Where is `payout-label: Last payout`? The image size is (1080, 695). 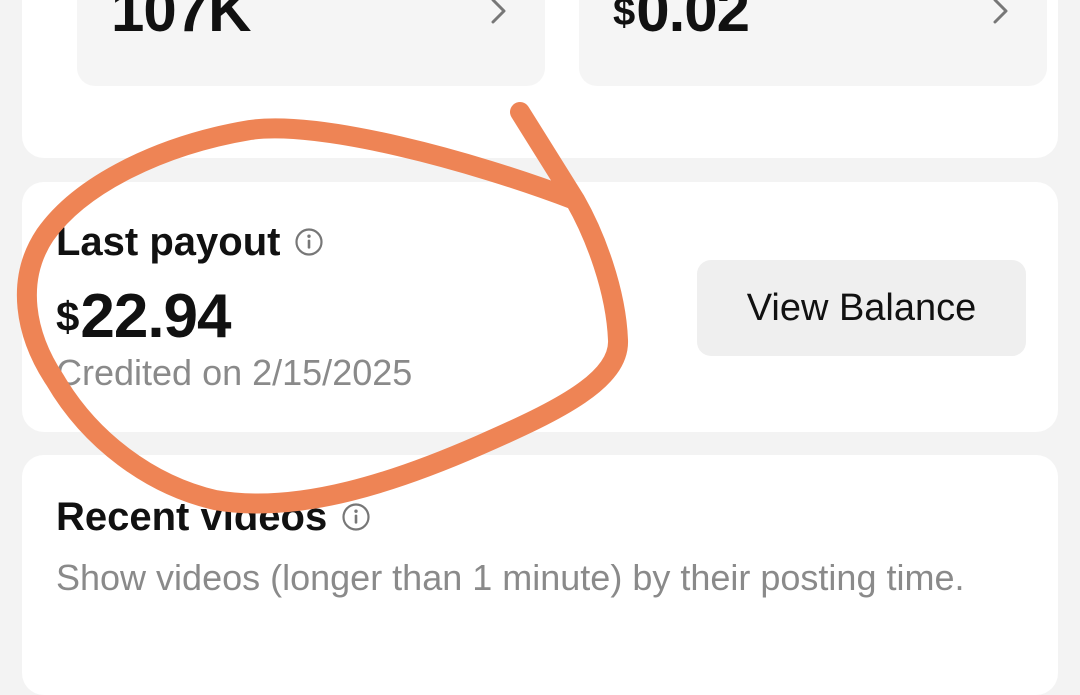
payout-label: Last payout is located at coordinates (168, 242).